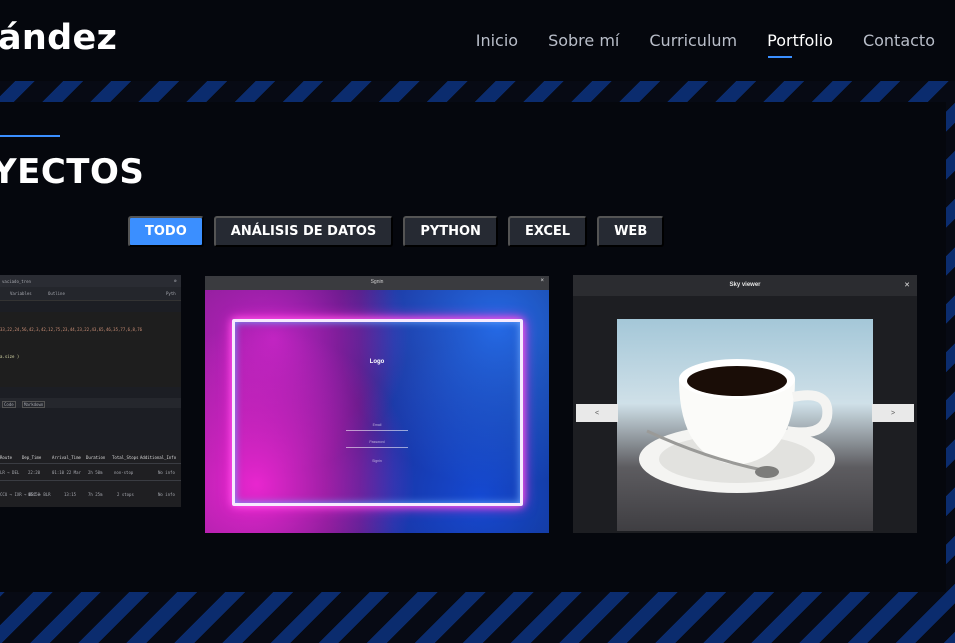  Describe the element at coordinates (90, 294) in the screenshot. I see `notebook-toolbar: Variables Outline Pyth` at that location.